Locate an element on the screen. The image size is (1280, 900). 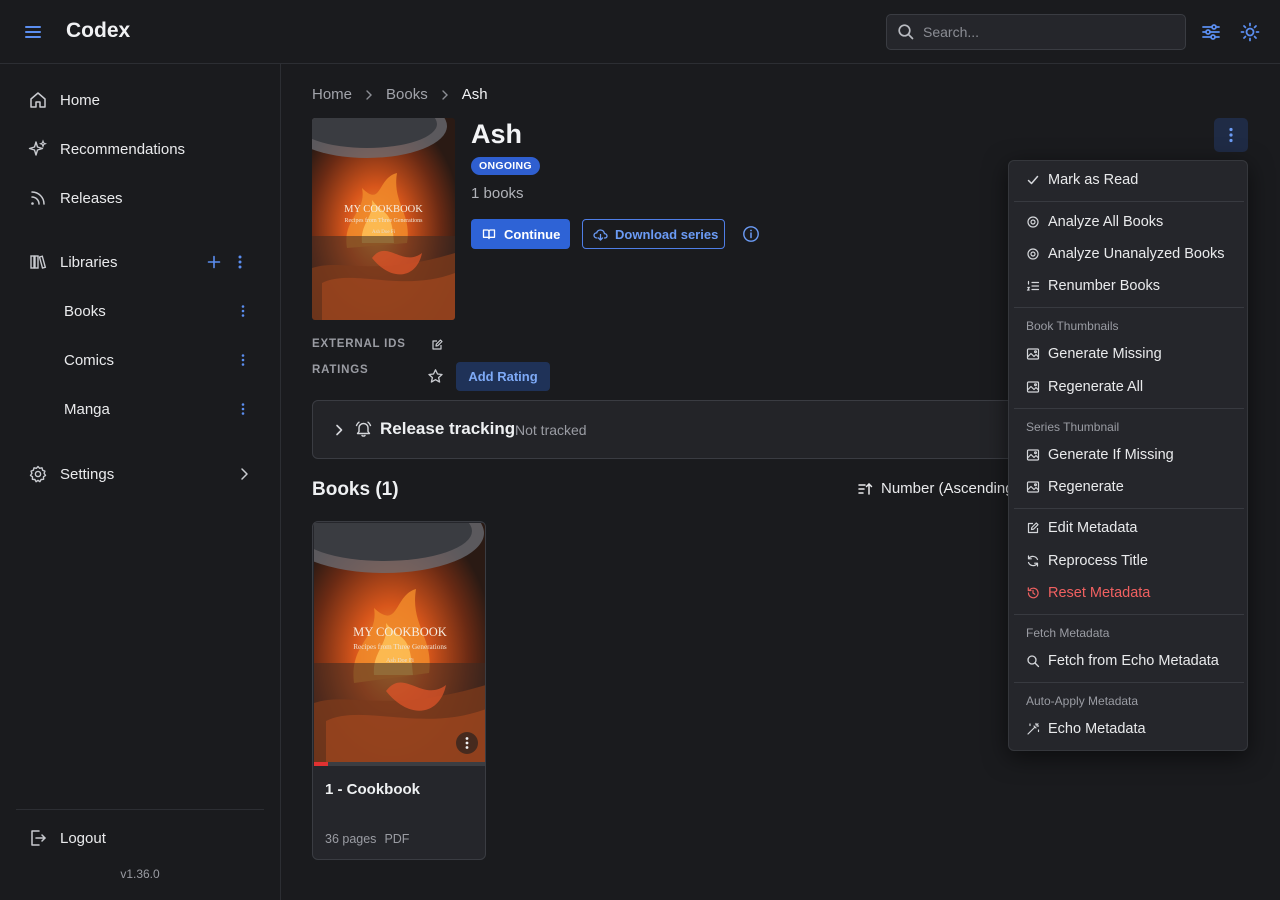
series-title: Ash is located at coordinates (497, 134).